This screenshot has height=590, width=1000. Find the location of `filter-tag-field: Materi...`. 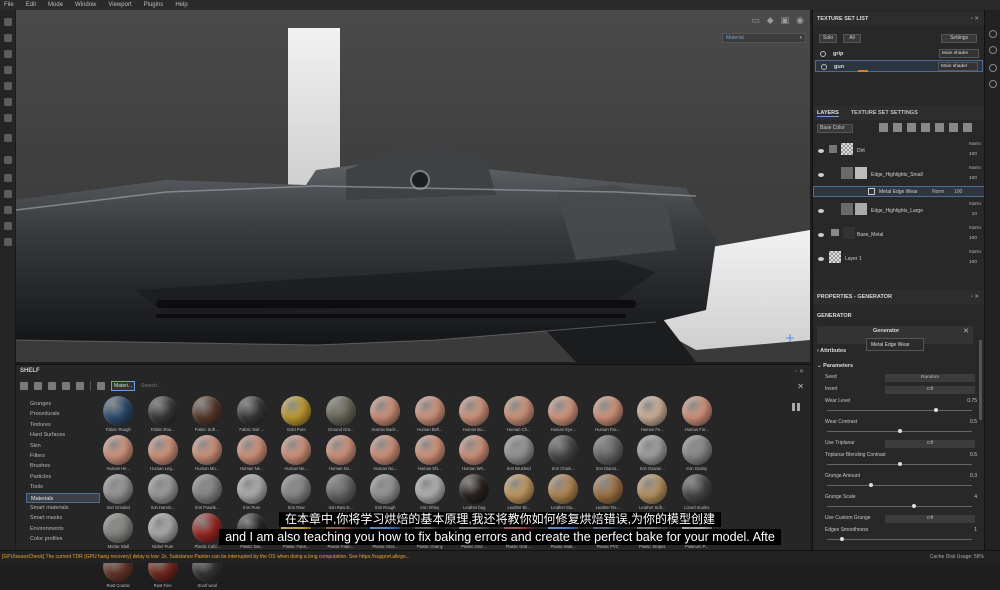

filter-tag-field: Materi... is located at coordinates (123, 386).